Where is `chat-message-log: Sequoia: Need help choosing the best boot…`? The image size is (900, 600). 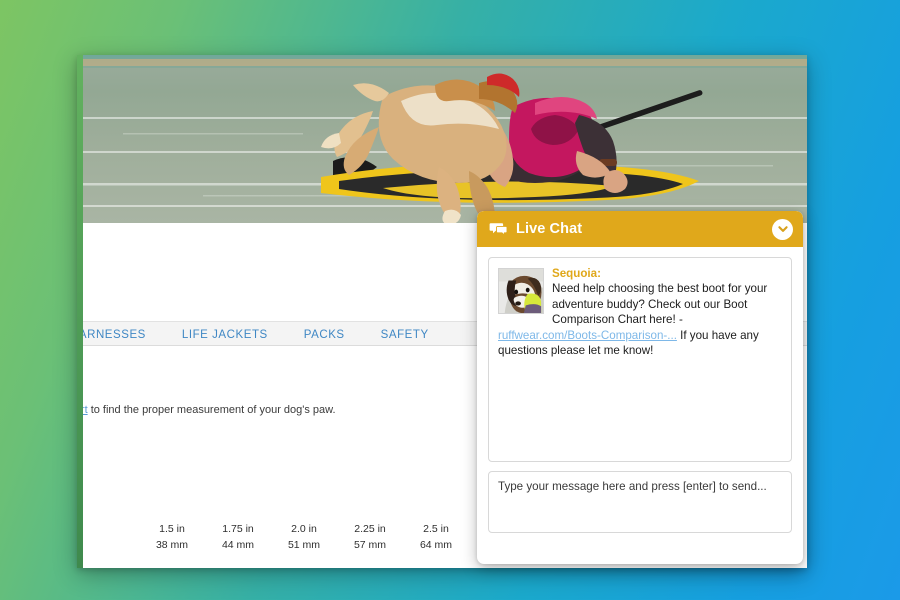 chat-message-log: Sequoia: Need help choosing the best boot… is located at coordinates (640, 359).